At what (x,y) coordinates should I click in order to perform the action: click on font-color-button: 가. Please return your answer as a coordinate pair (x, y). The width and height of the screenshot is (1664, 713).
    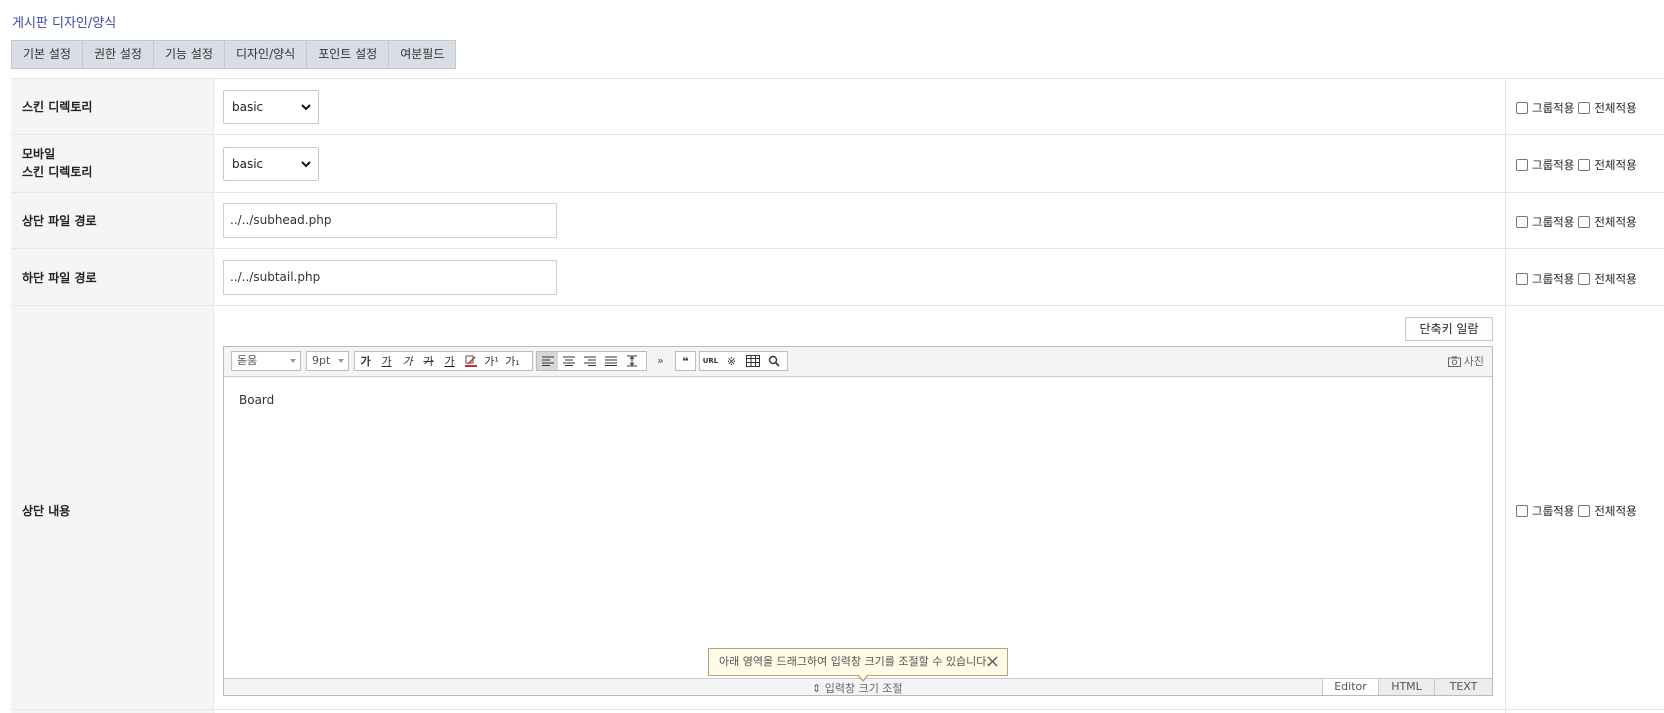
    Looking at the image, I should click on (449, 361).